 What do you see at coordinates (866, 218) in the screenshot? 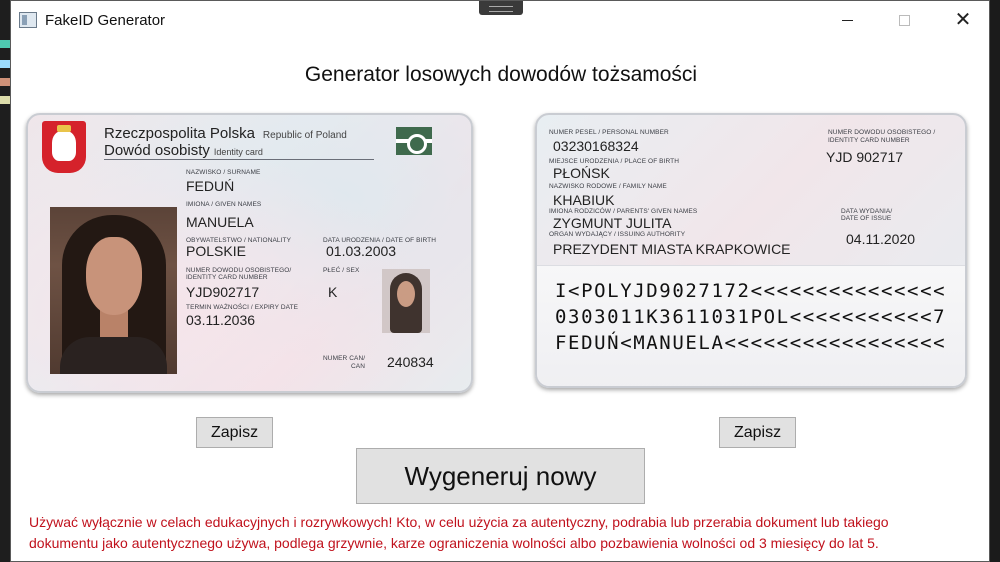
I see `issue-date-label-2: Date of issue` at bounding box center [866, 218].